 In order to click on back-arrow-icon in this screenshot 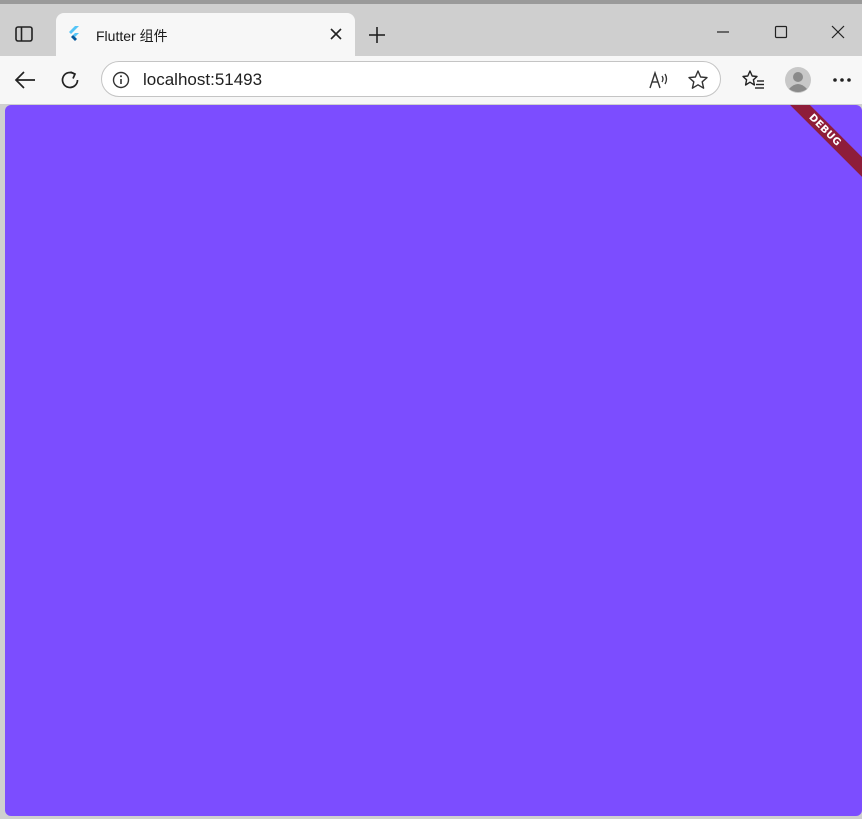, I will do `click(24, 80)`.